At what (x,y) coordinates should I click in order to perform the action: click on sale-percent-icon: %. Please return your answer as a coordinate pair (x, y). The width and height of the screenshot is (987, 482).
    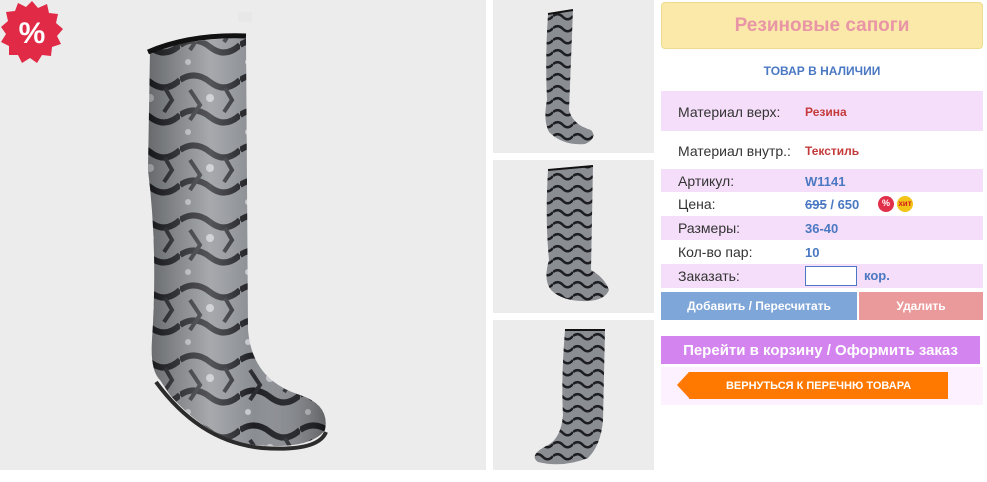
    Looking at the image, I should click on (32, 32).